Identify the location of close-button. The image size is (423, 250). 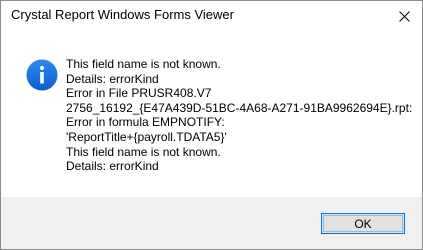
(404, 16).